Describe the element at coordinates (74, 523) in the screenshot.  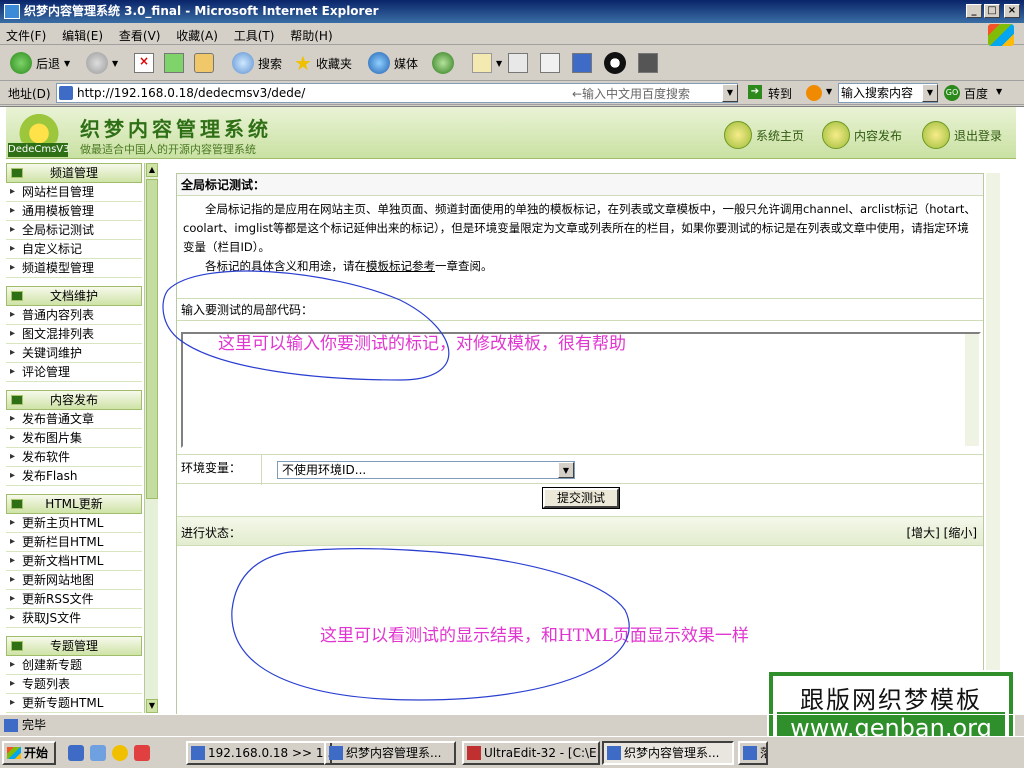
I see `sidebar-item: 更新主页HTML` at that location.